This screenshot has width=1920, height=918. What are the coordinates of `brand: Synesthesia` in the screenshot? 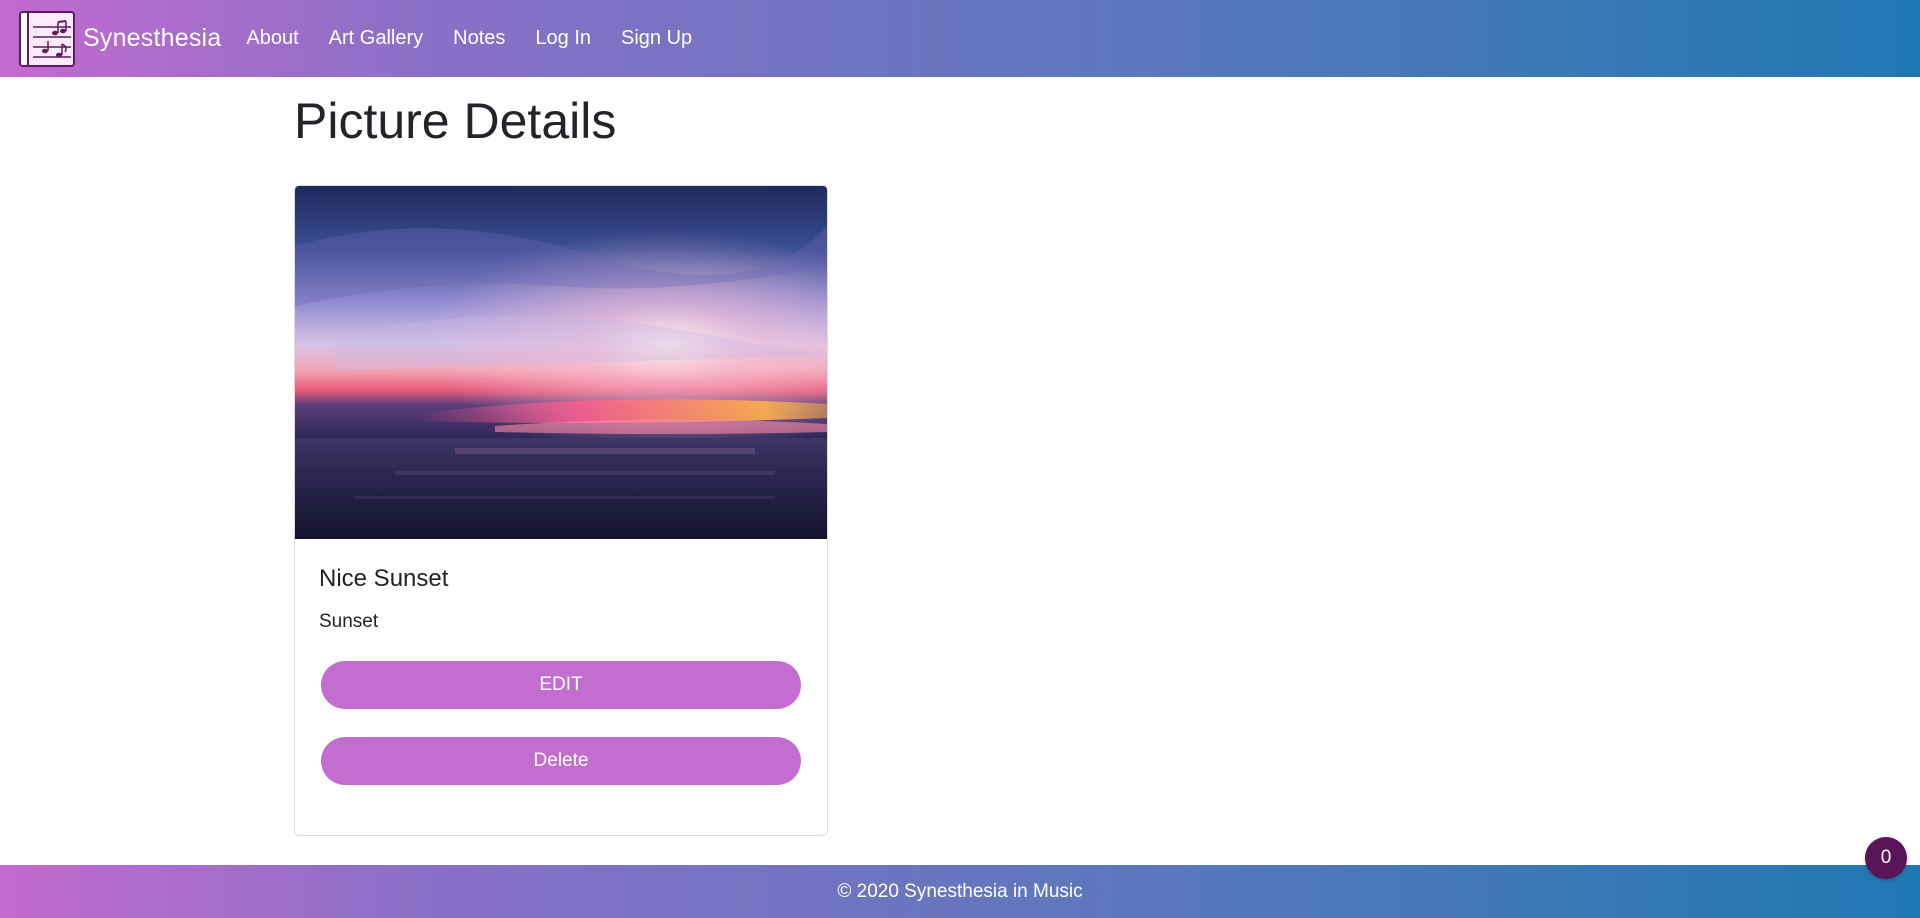 It's located at (120, 38).